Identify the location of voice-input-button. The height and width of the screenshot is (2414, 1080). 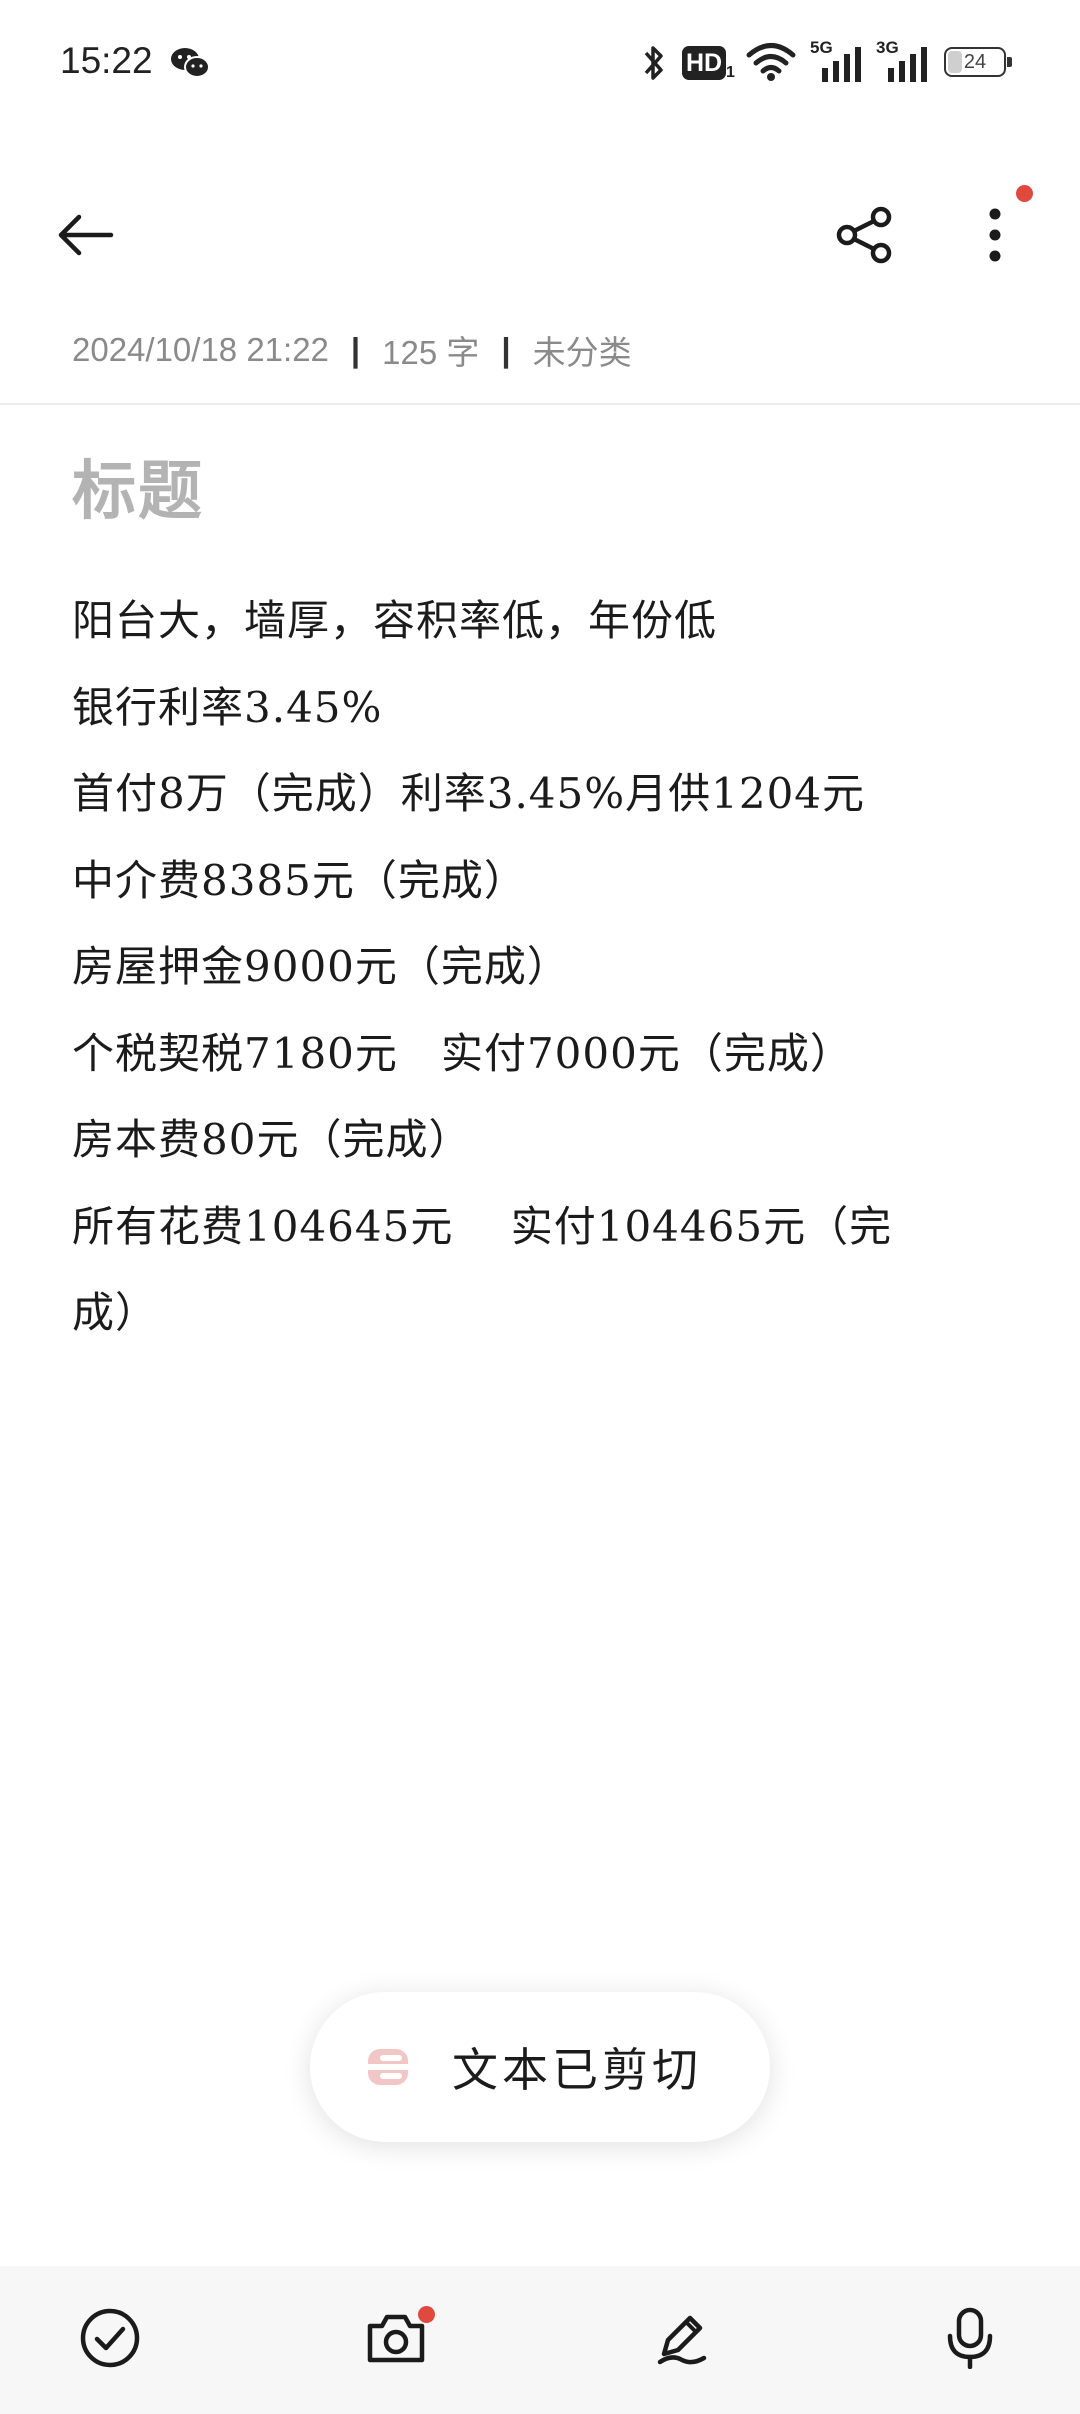
(970, 2338).